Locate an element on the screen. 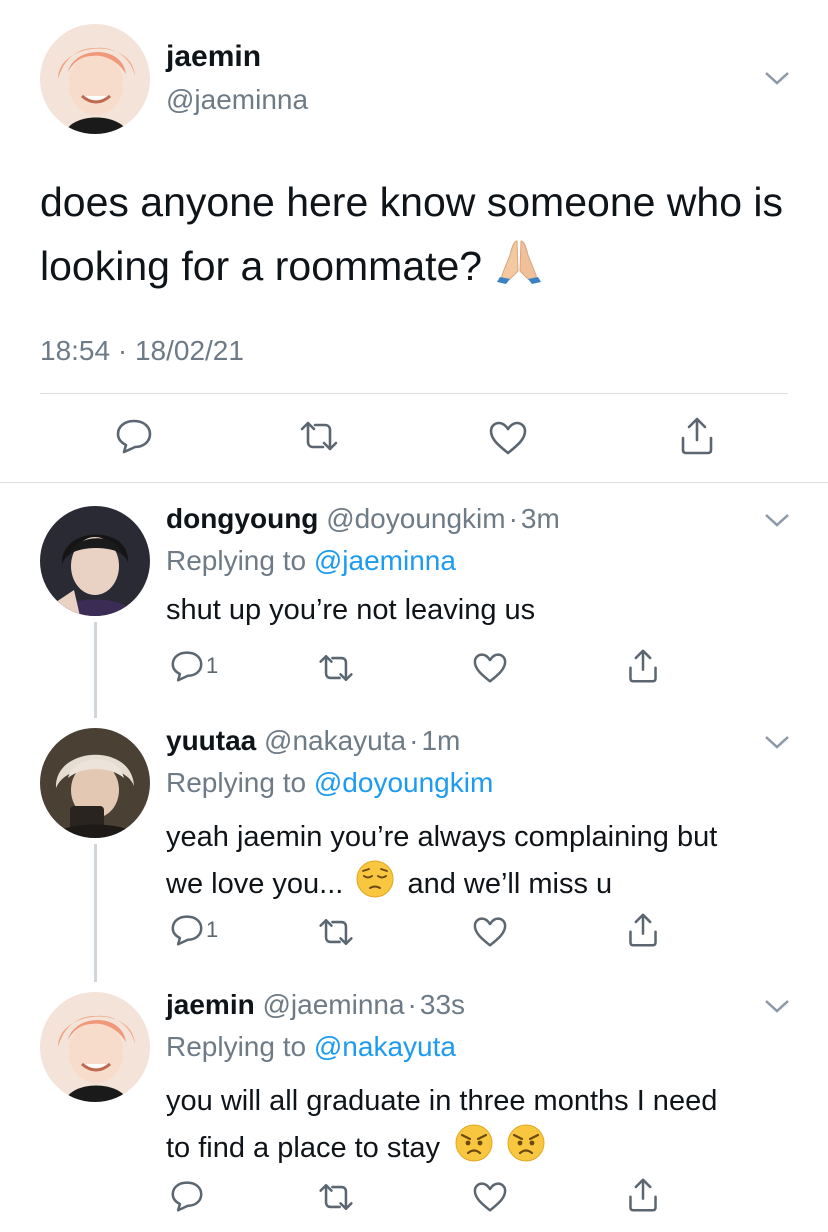  display-name: yuutaa is located at coordinates (211, 740).